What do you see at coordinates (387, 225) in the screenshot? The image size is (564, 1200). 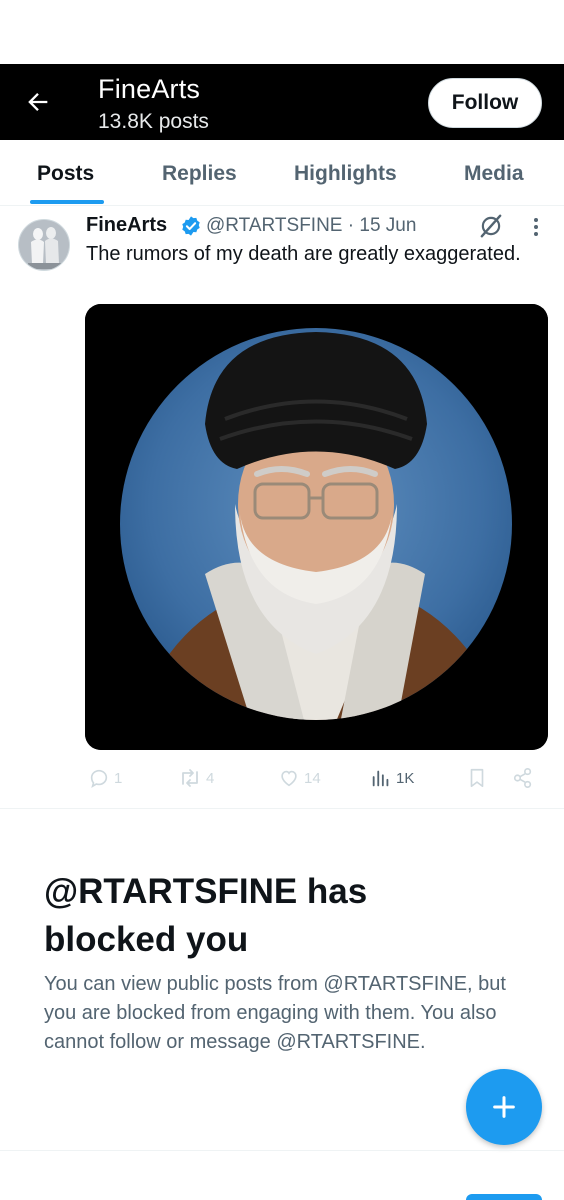 I see `post-date: 15 Jun` at bounding box center [387, 225].